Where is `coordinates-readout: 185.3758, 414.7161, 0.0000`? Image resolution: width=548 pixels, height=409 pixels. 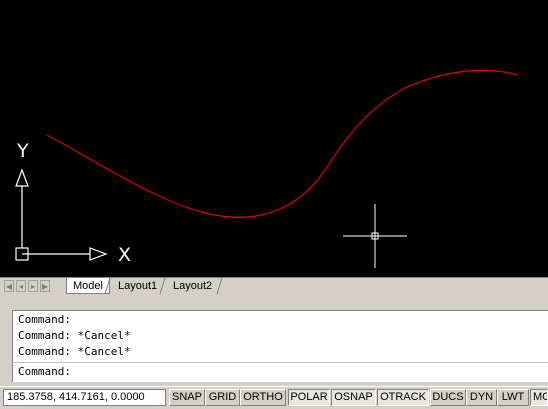
coordinates-readout: 185.3758, 414.7161, 0.0000 is located at coordinates (84, 397).